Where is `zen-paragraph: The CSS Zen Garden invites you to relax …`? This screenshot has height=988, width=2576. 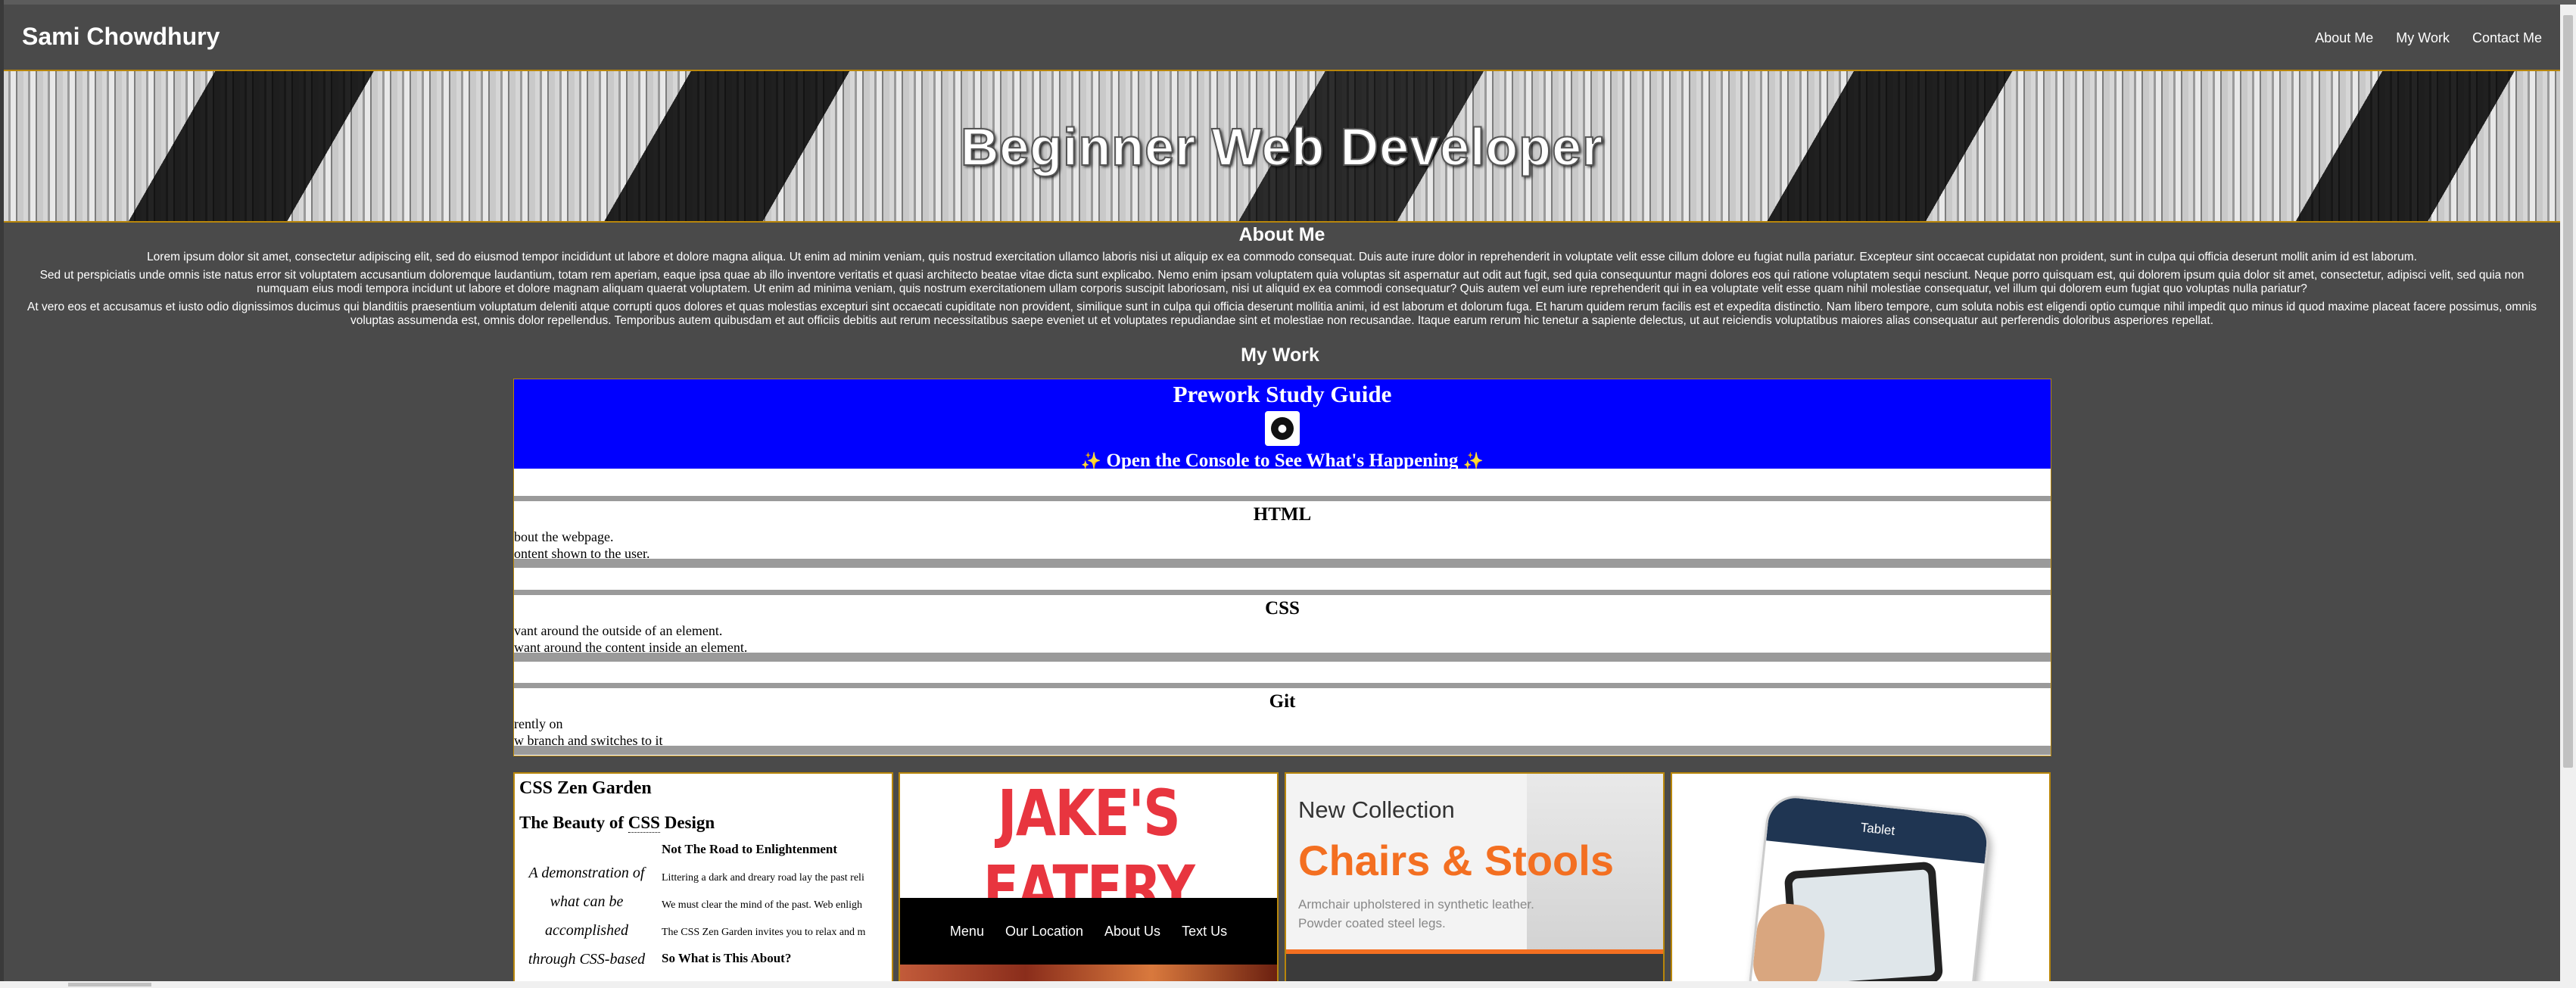 zen-paragraph: The CSS Zen Garden invites you to relax … is located at coordinates (764, 932).